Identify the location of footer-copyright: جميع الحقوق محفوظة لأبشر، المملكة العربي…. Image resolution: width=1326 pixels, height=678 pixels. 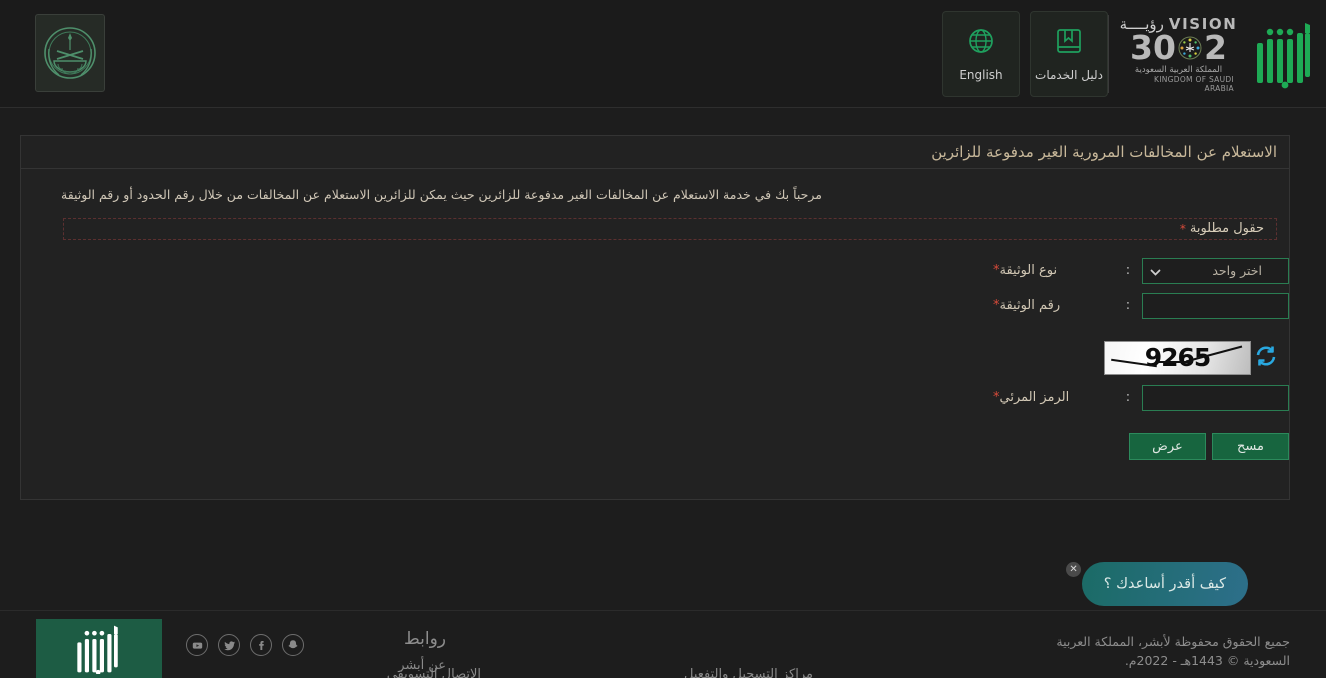
(1173, 651).